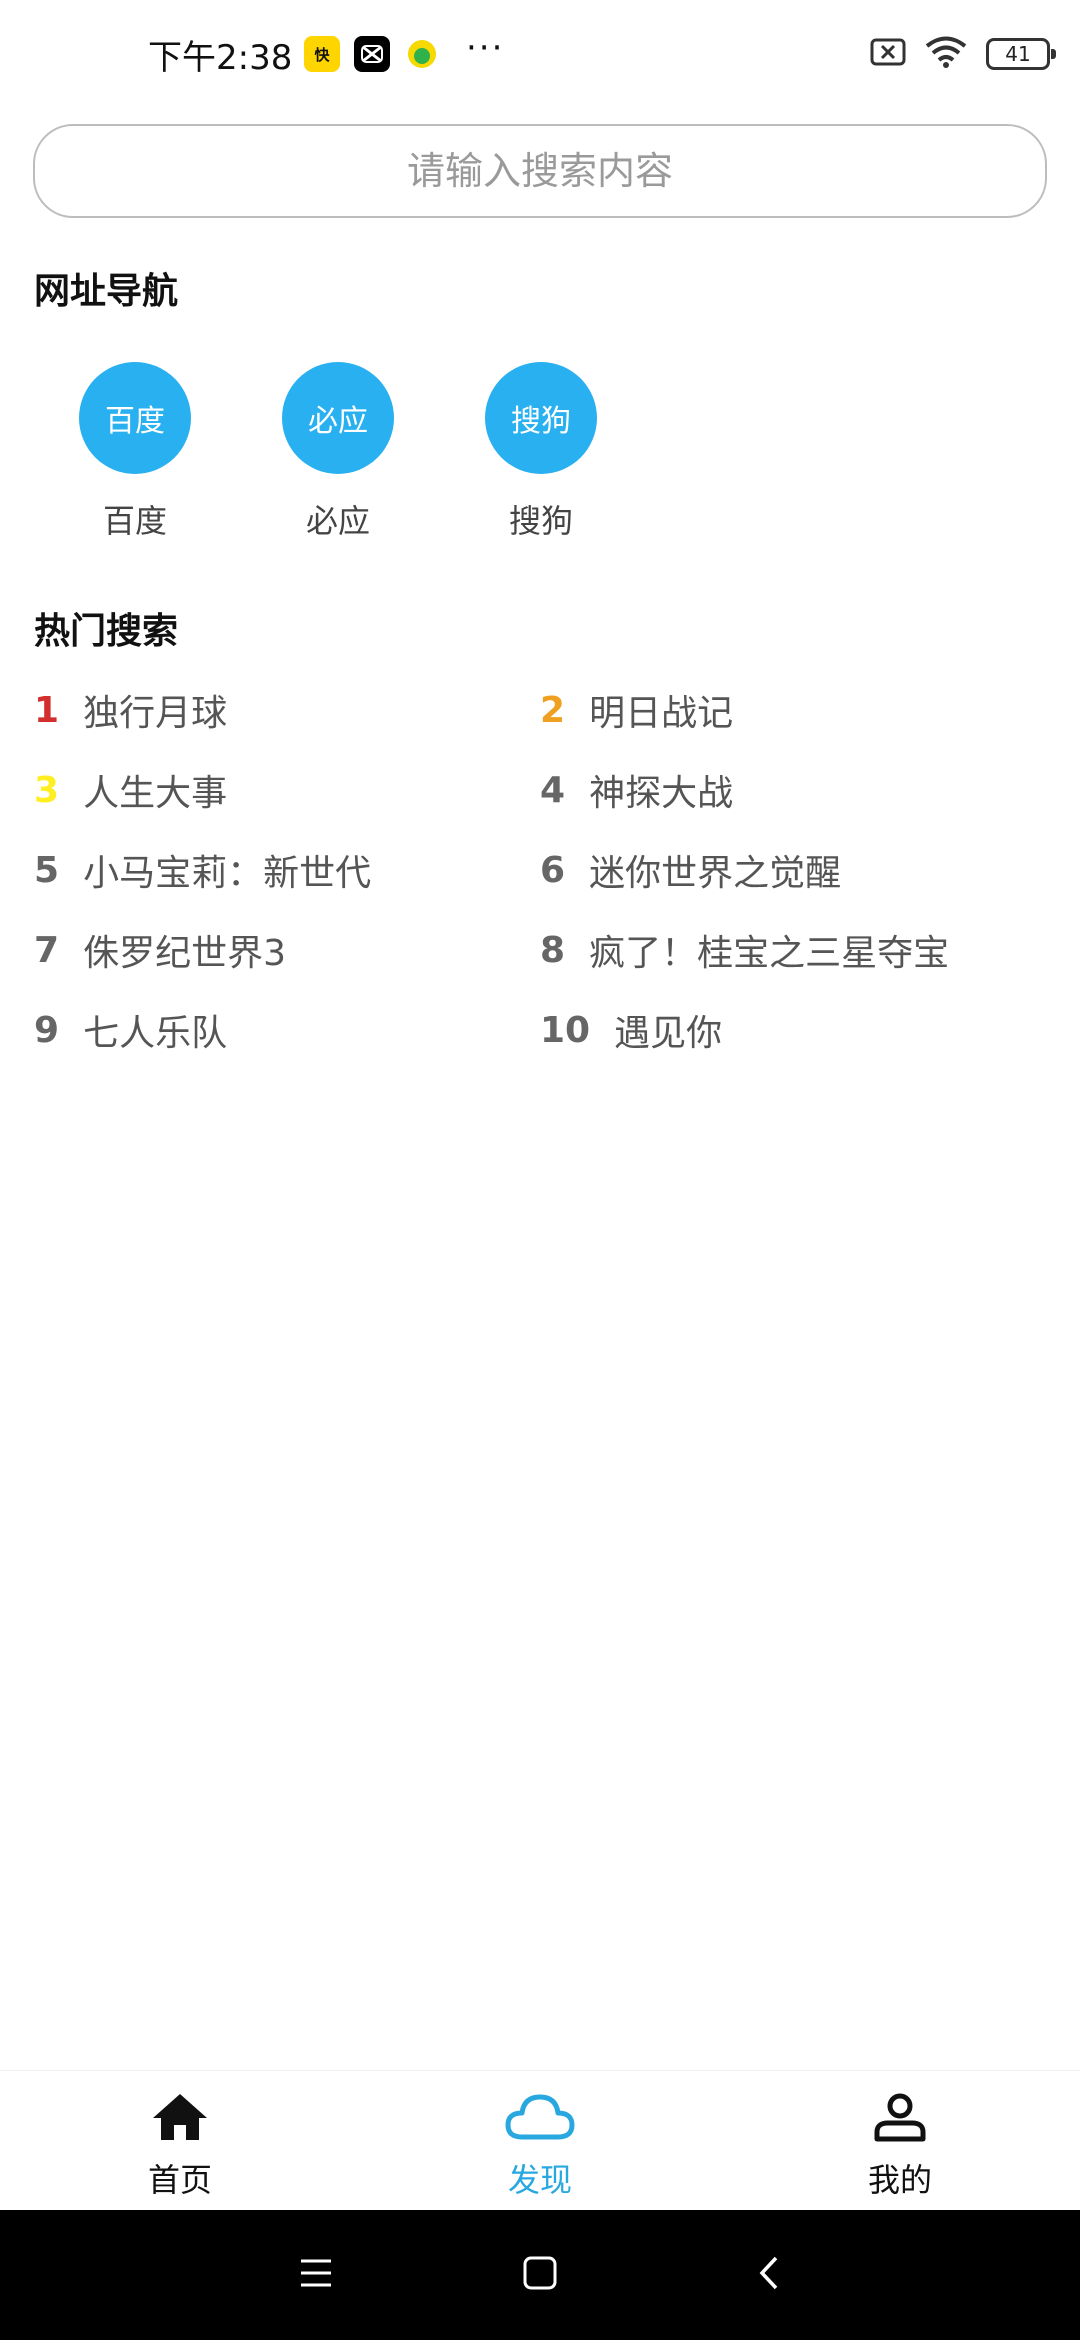  Describe the element at coordinates (715, 870) in the screenshot. I see `hot-title: 迷你世界之觉醒` at that location.